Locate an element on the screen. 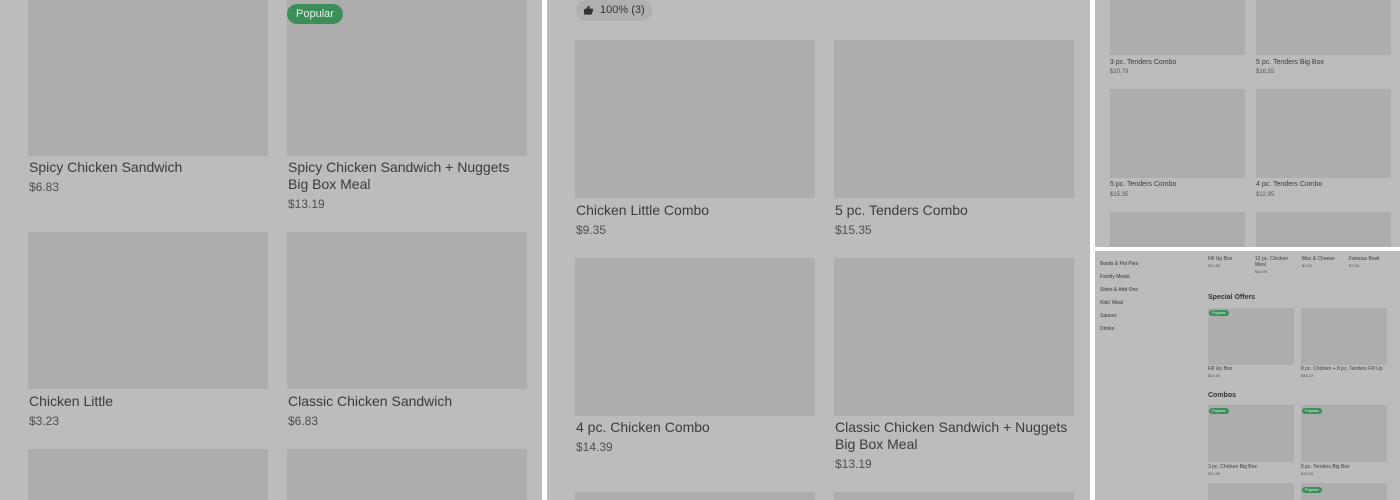 The width and height of the screenshot is (1400, 500). item-name: Mac & Cheese is located at coordinates (1324, 259).